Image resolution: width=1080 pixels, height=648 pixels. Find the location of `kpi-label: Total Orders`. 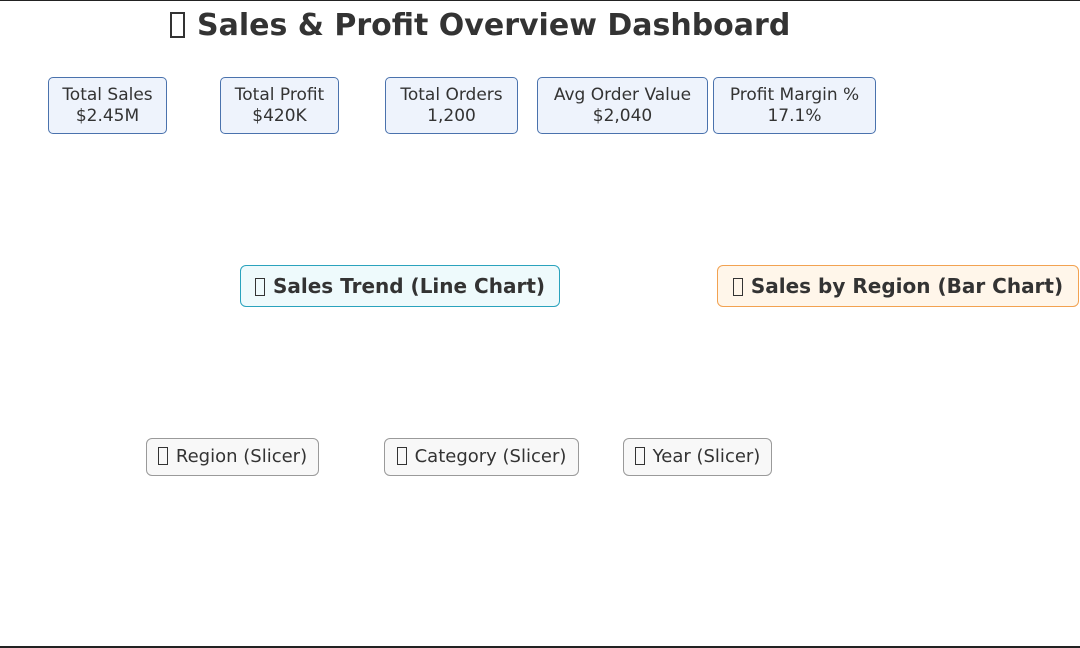

kpi-label: Total Orders is located at coordinates (451, 95).